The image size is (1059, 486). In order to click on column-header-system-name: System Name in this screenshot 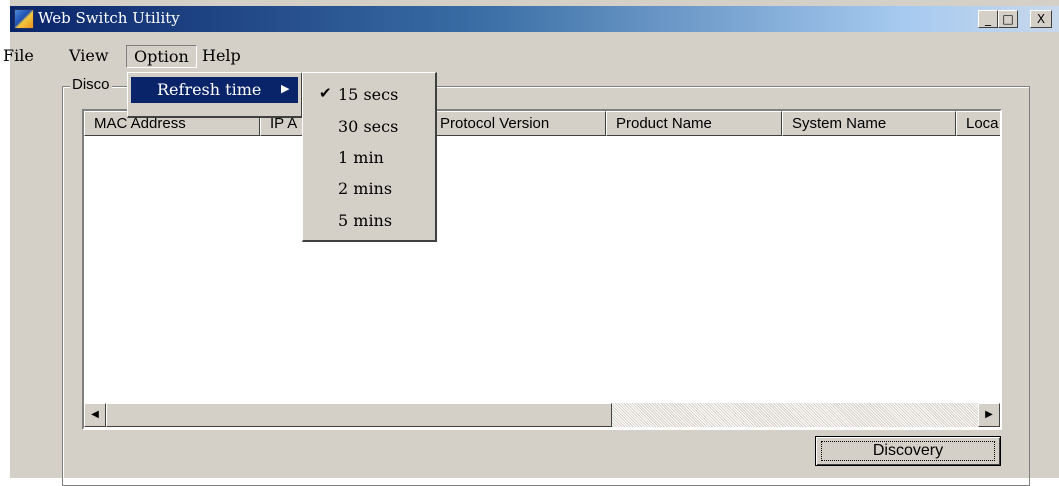, I will do `click(869, 123)`.